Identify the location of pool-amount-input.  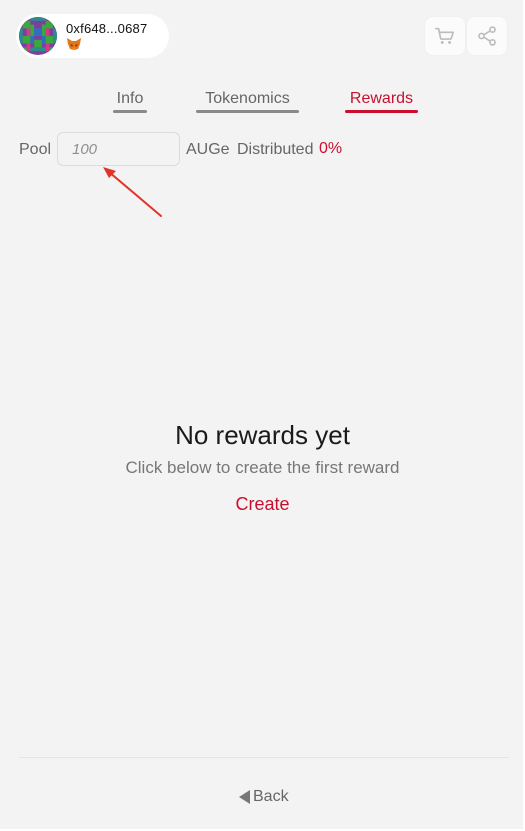
(118, 149).